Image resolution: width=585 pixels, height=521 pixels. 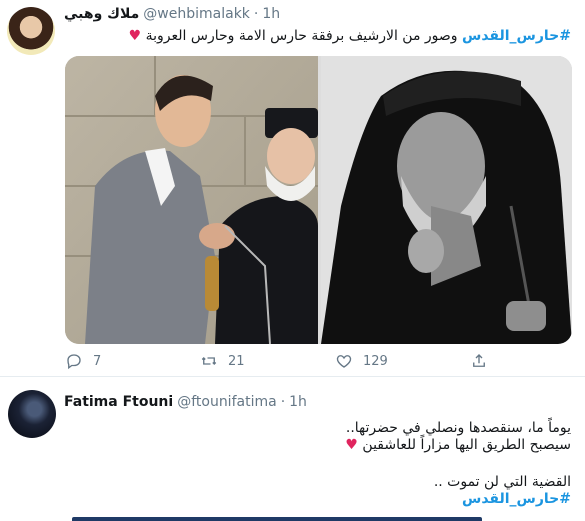 I want to click on reply-action: 7, so click(x=83, y=361).